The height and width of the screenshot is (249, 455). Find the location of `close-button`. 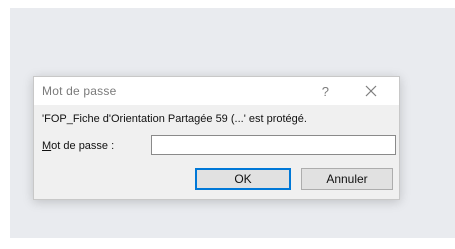

close-button is located at coordinates (371, 91).